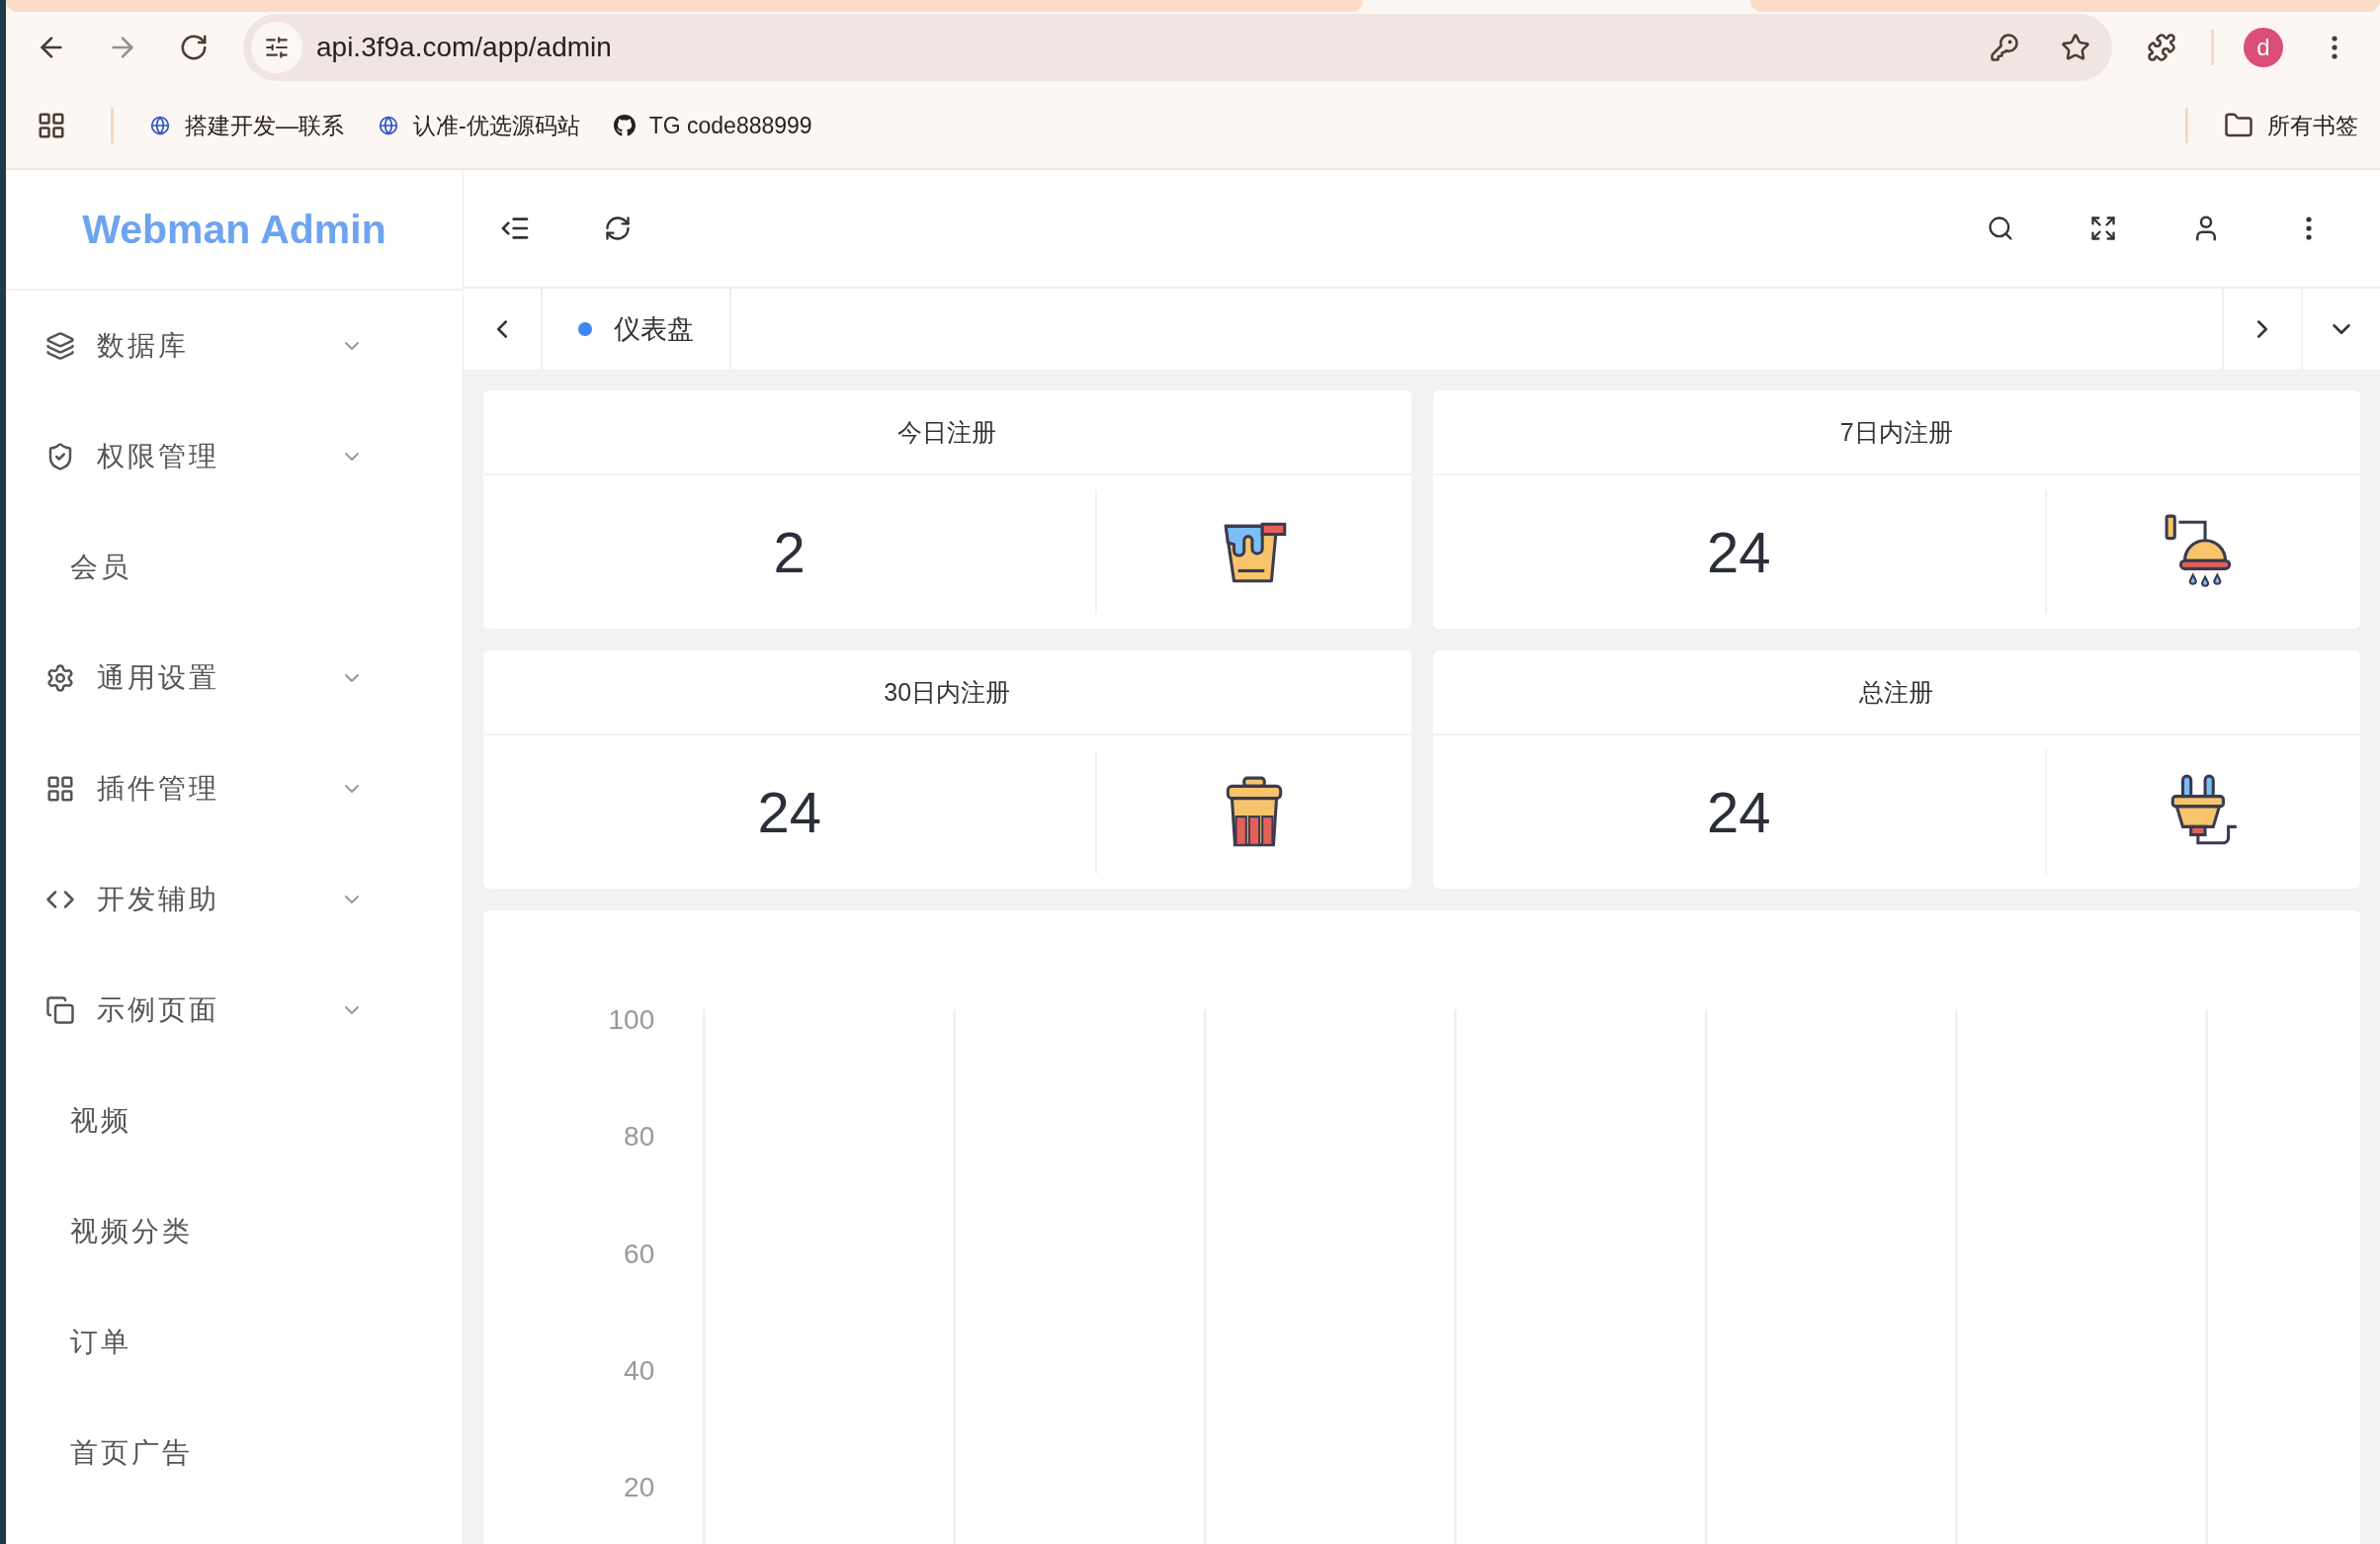  I want to click on stat-title: 今日注册, so click(947, 432).